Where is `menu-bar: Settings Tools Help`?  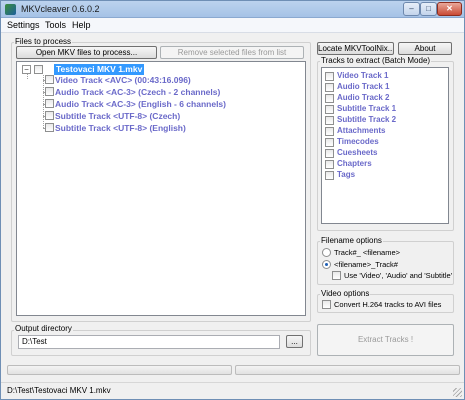
menu-bar: Settings Tools Help is located at coordinates (232, 25).